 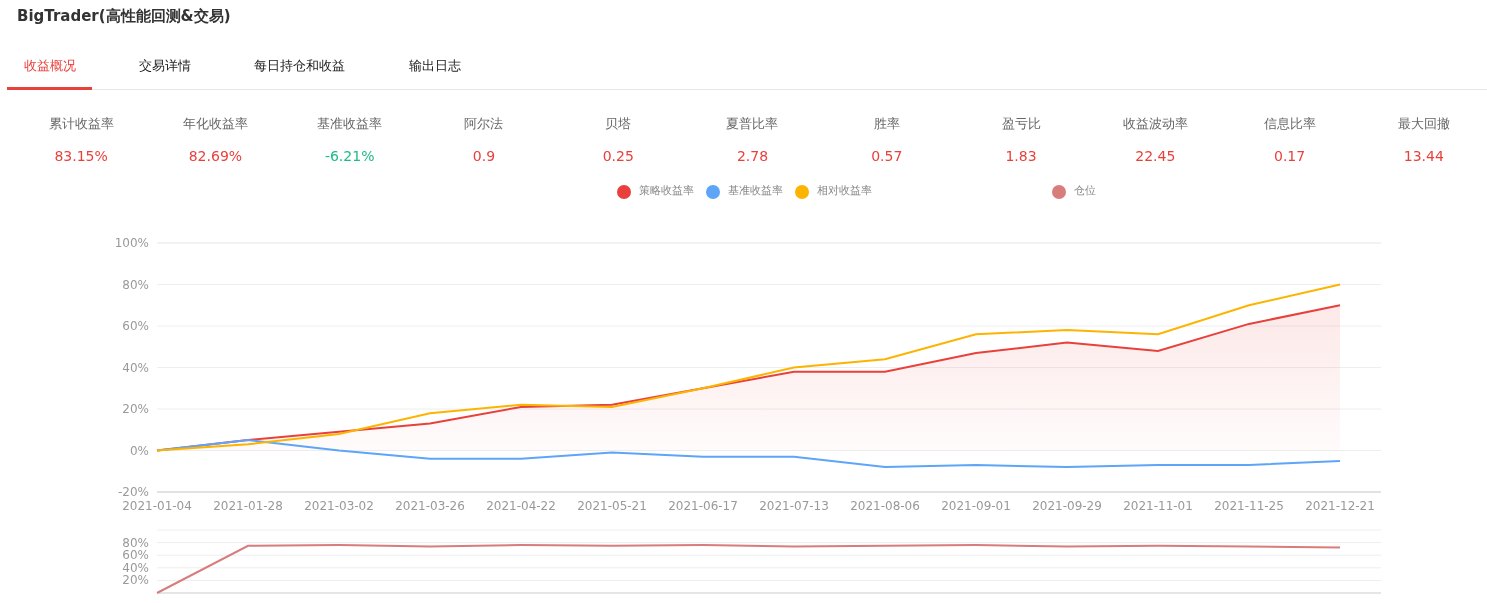 I want to click on x-tick-label: 2021-05-21, so click(x=612, y=504).